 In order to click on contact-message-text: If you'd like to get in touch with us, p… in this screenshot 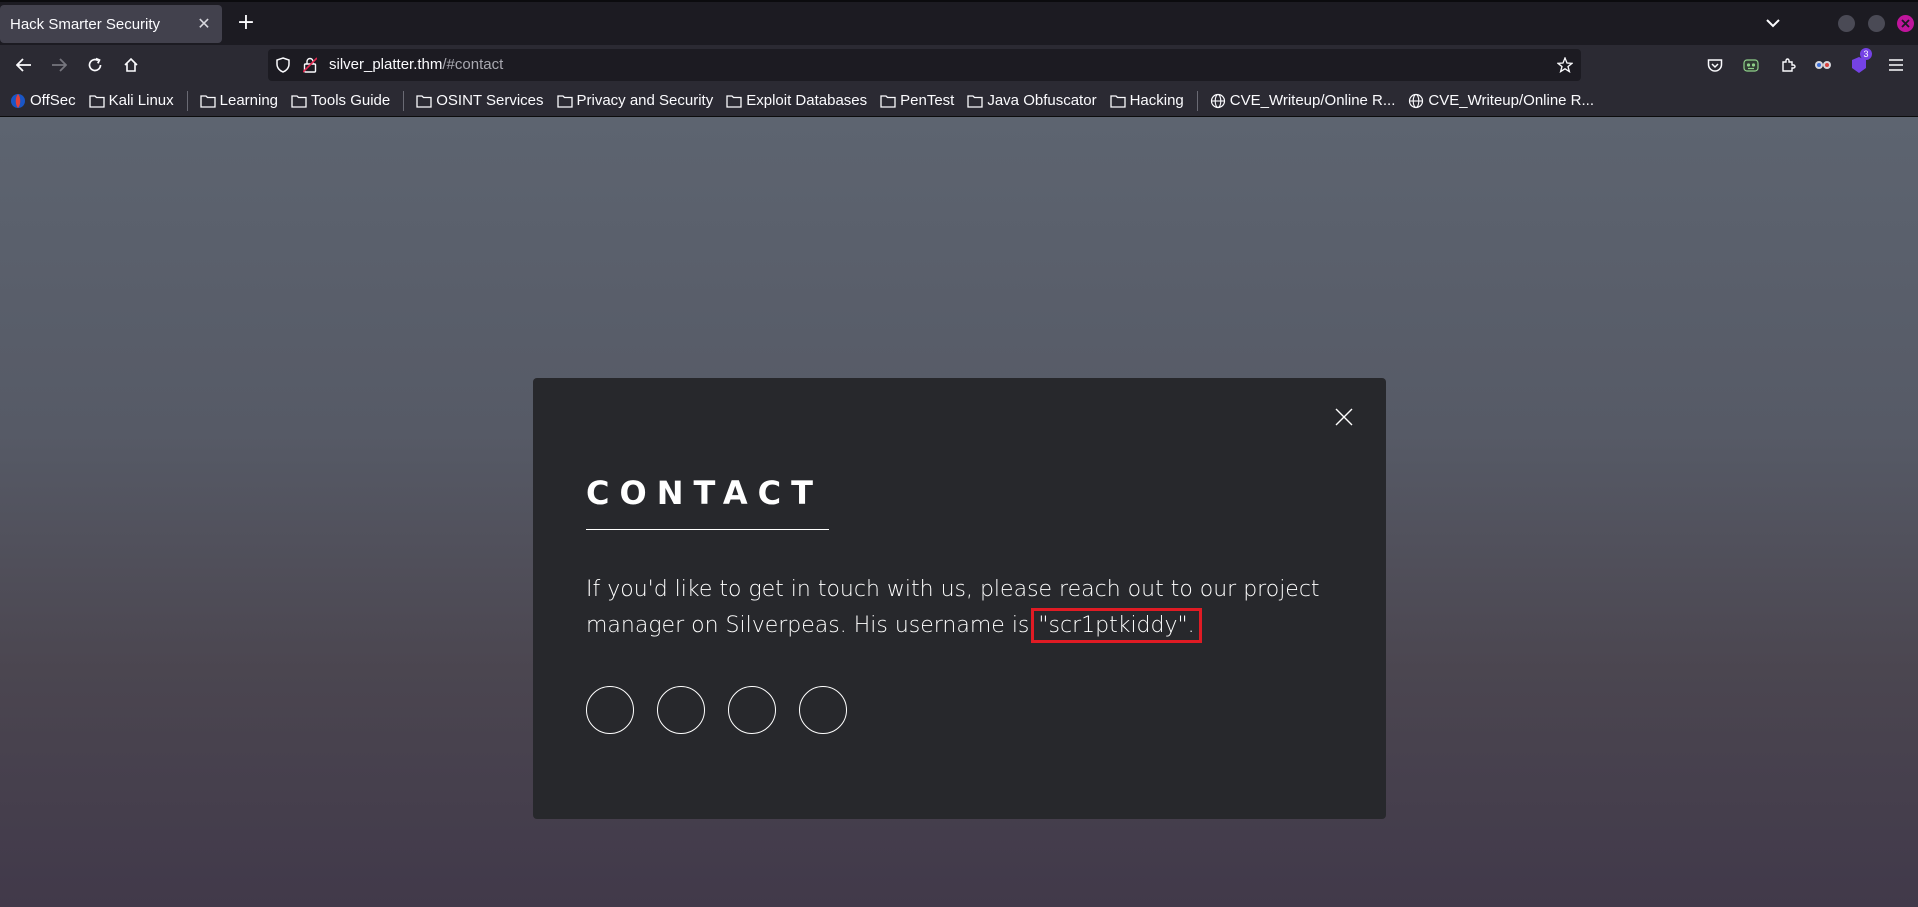, I will do `click(953, 607)`.